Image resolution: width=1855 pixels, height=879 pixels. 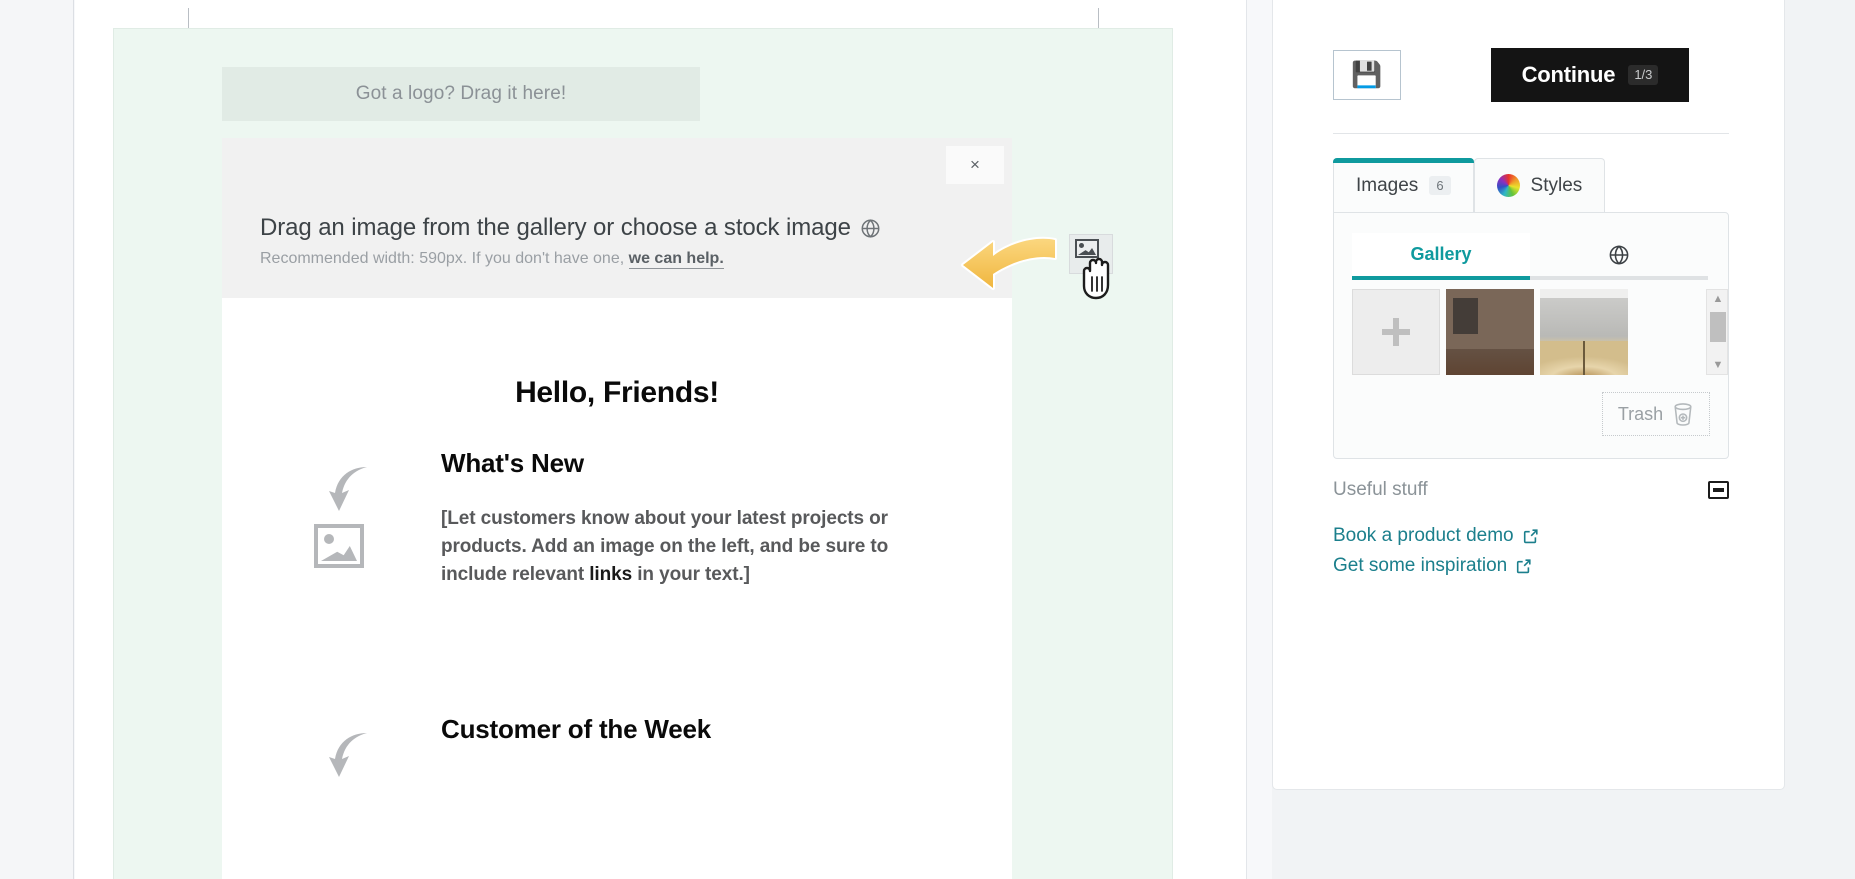 I want to click on curved-arrow-left-icon, so click(x=1009, y=265).